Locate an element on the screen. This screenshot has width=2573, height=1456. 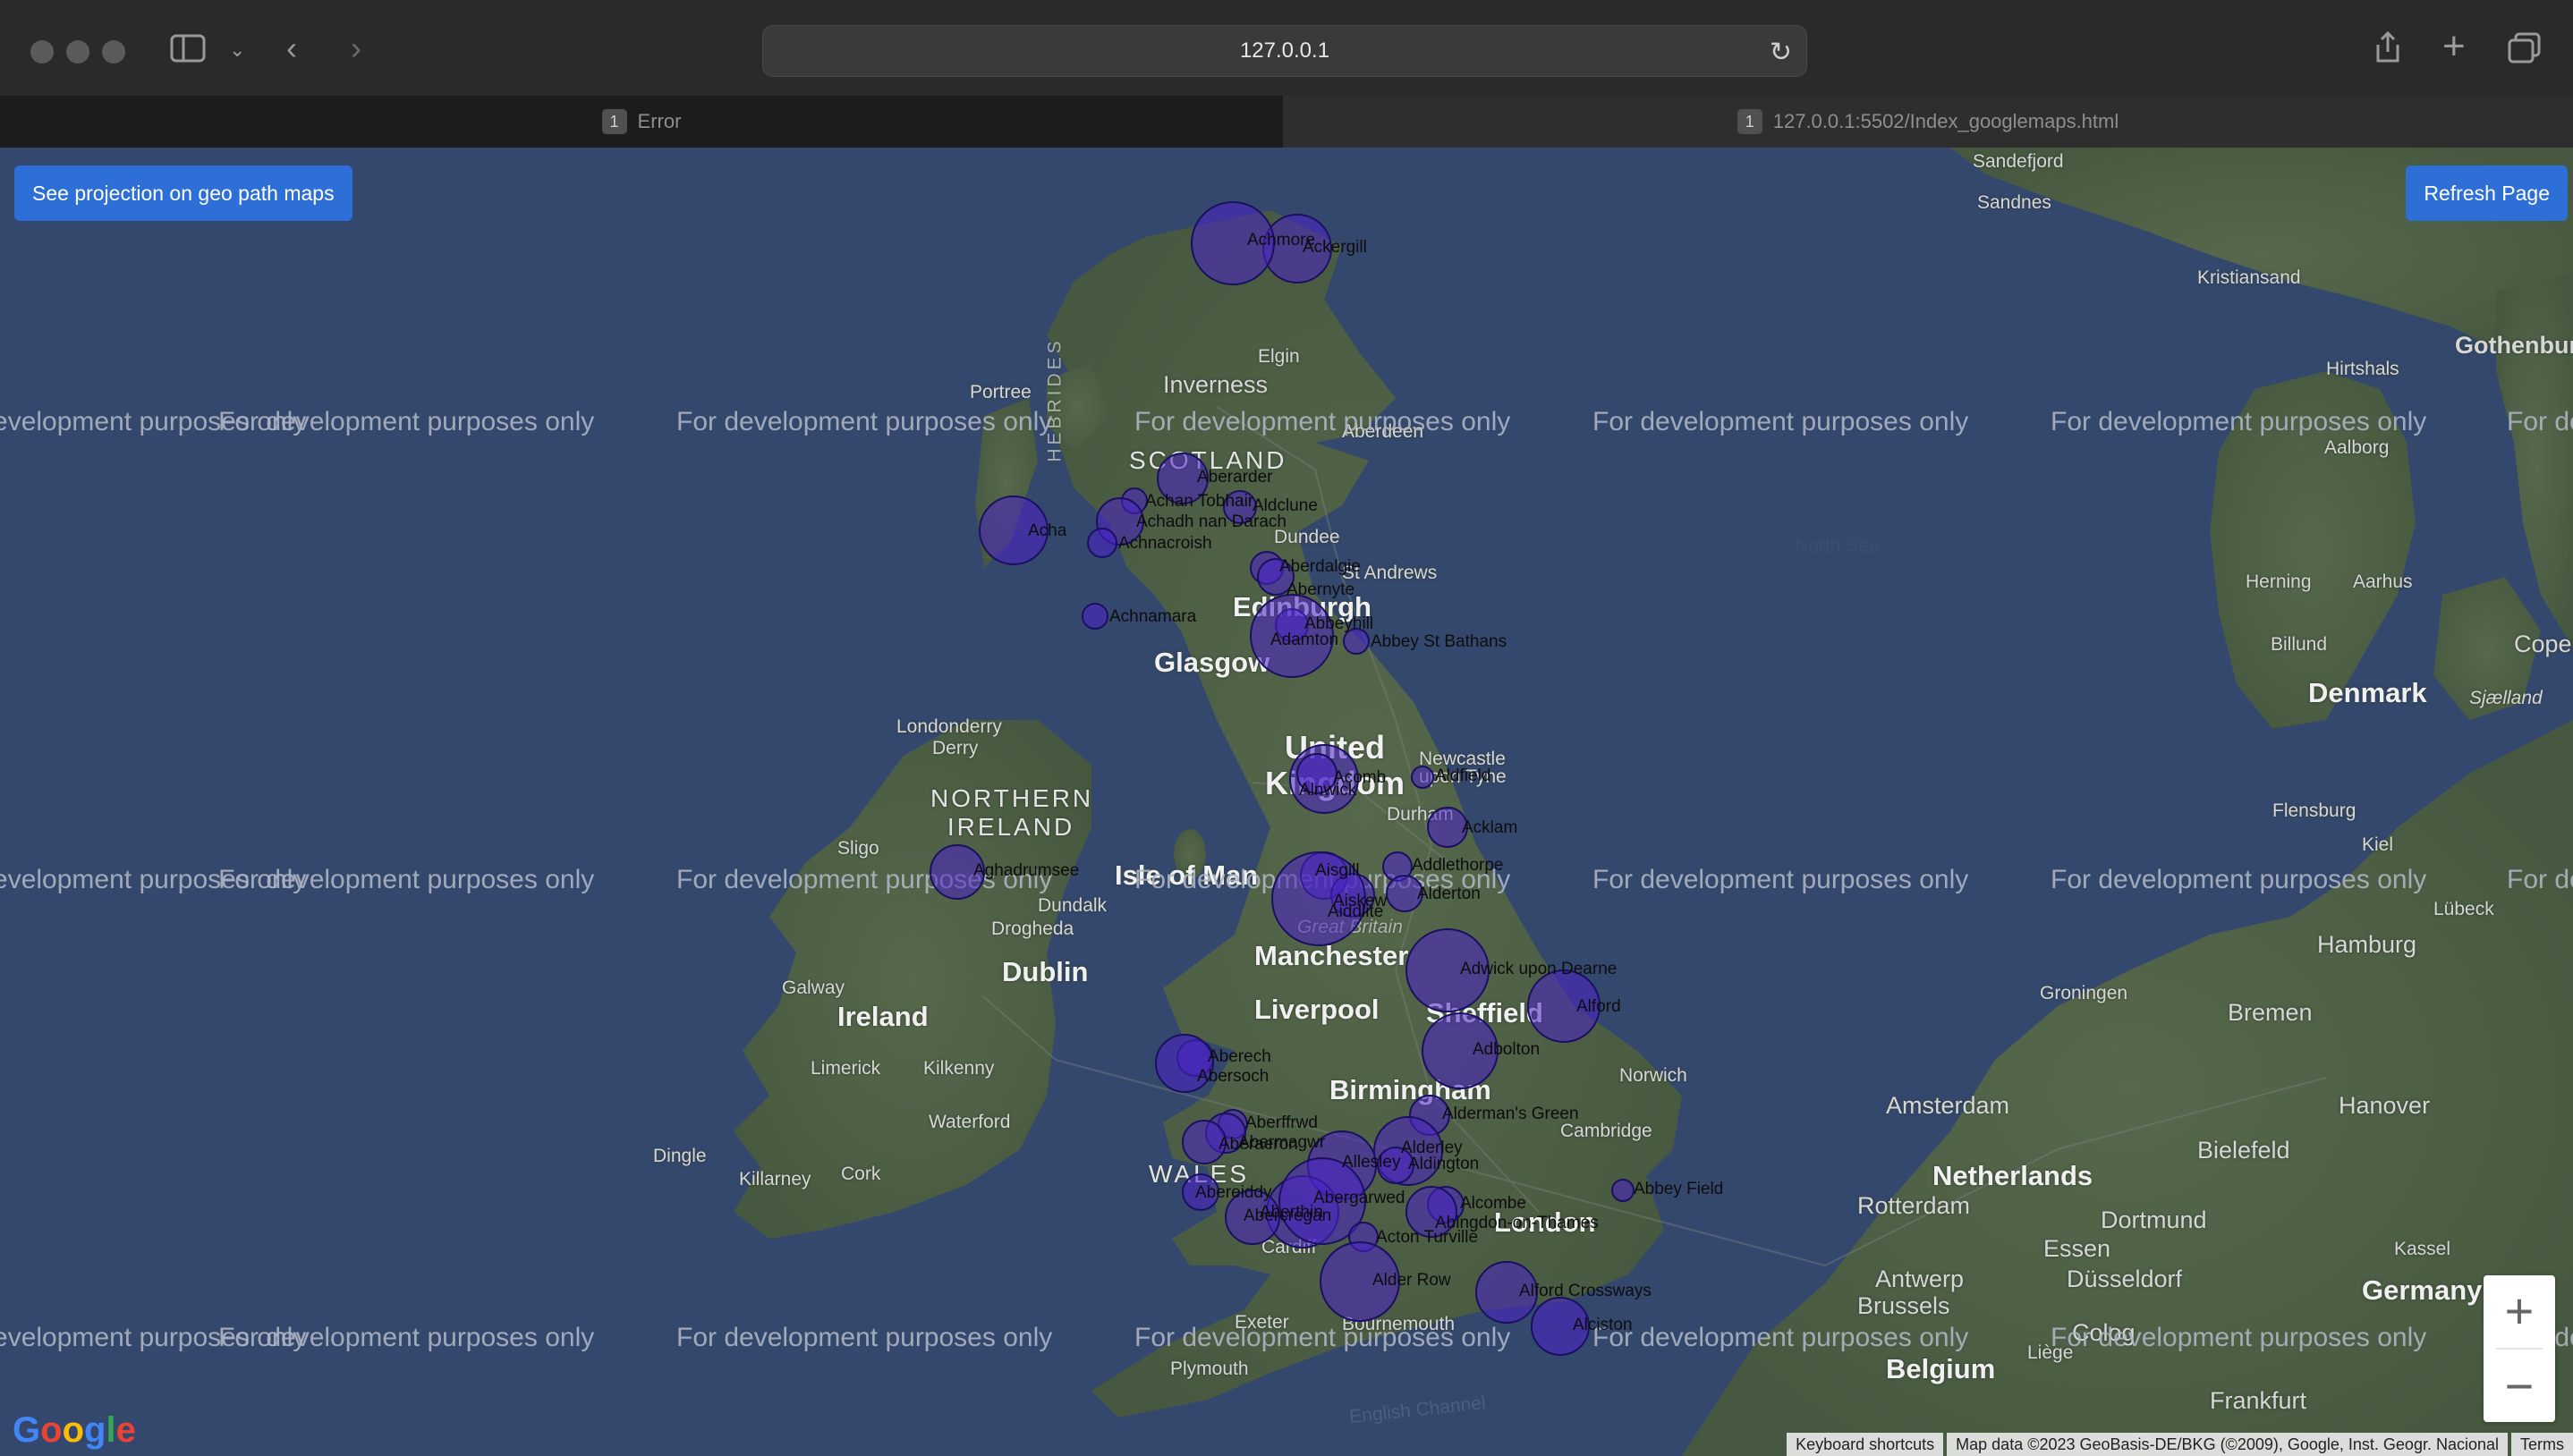
map-marker-label: Adamton is located at coordinates (1304, 640).